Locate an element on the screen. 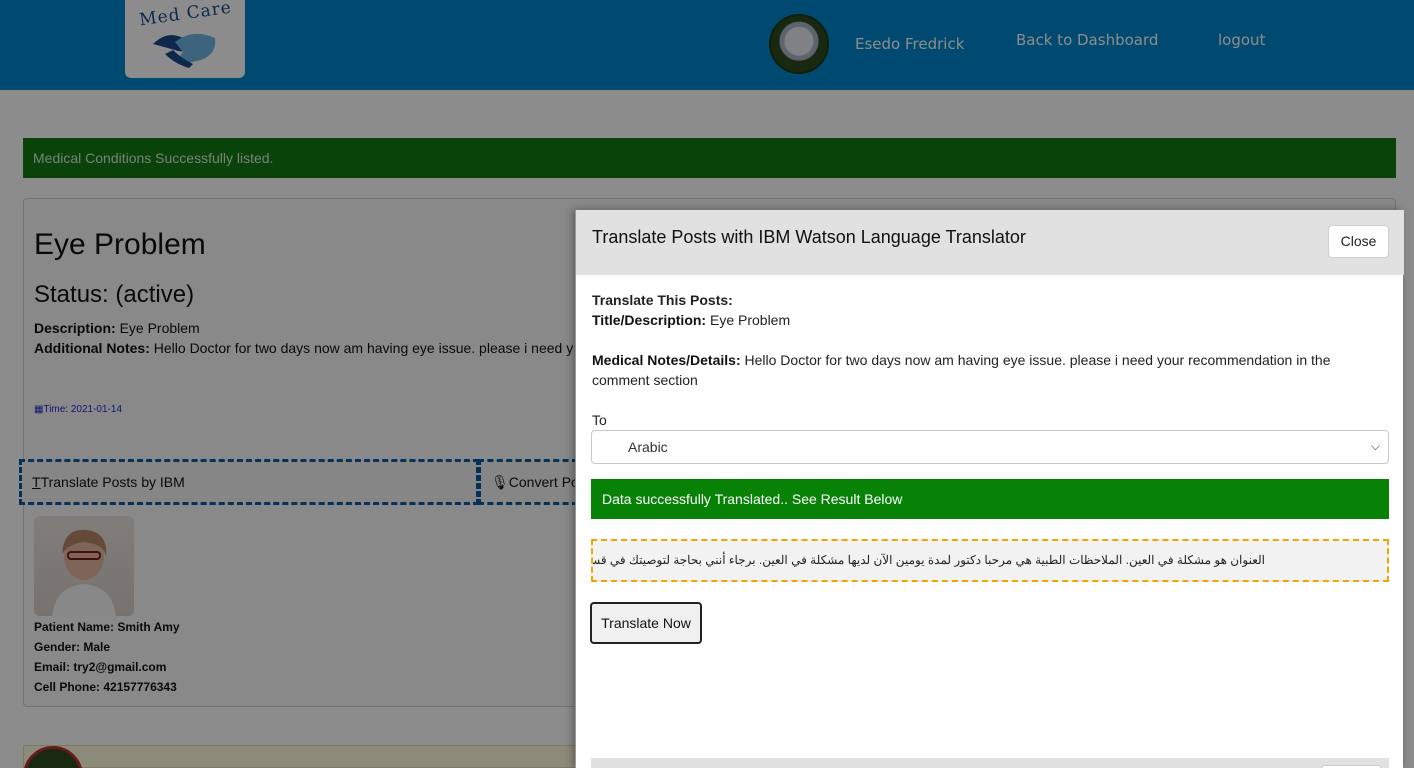  medical-notes-continued: comment section is located at coordinates (645, 380).